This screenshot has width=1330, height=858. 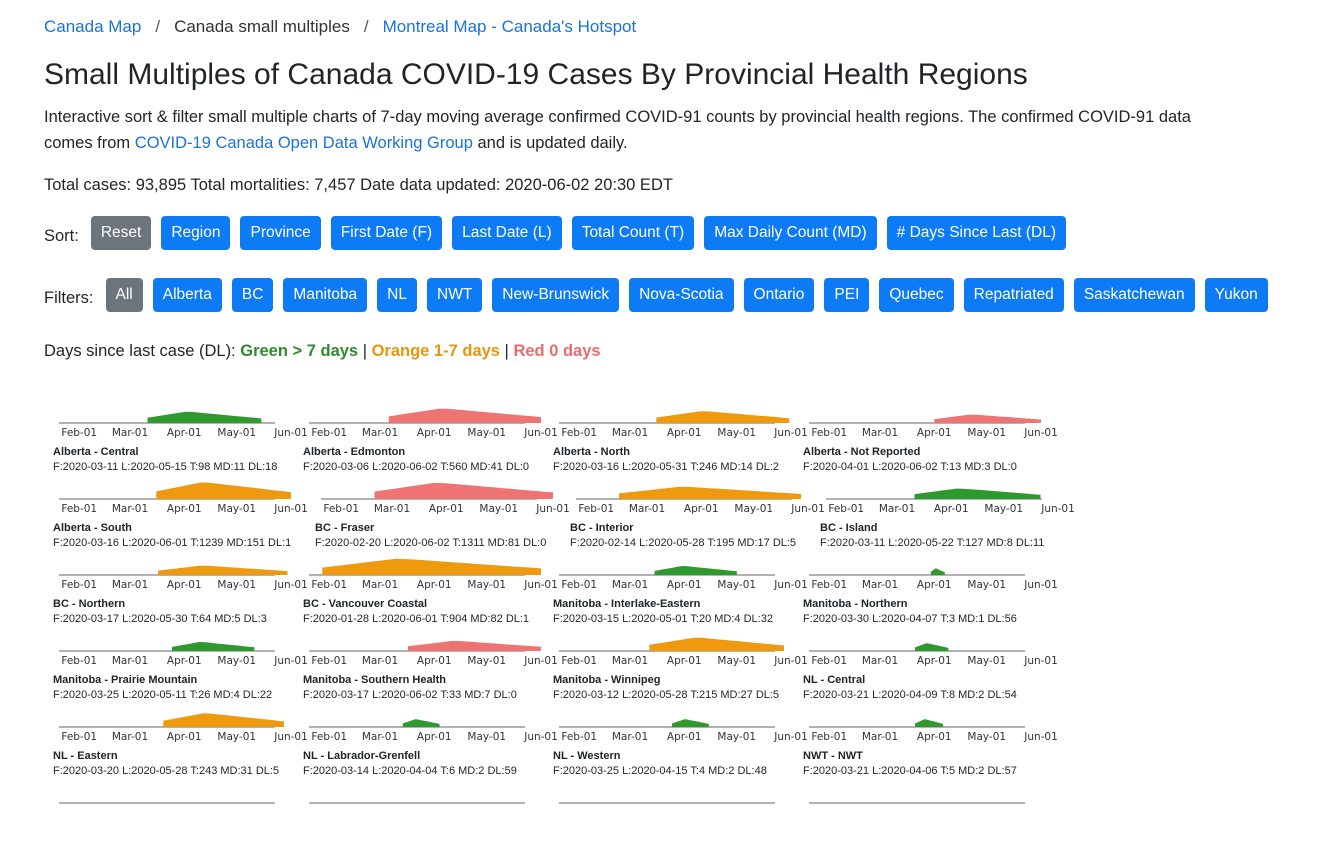 I want to click on filter-manitoba-button: Manitoba, so click(x=325, y=295).